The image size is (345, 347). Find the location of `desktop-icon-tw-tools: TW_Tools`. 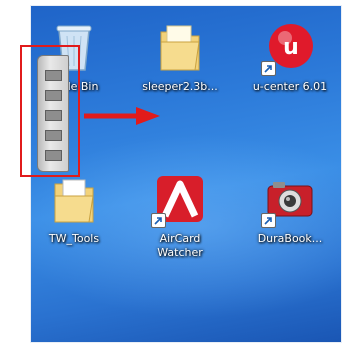

desktop-icon-tw-tools: TW_Tools is located at coordinates (74, 216).